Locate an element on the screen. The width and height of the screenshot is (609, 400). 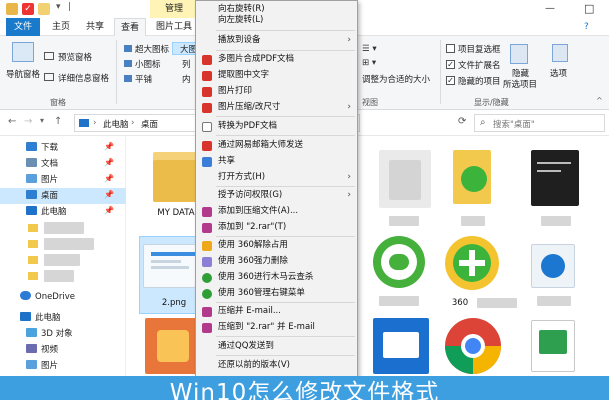
menu-item-rotate-left: 向左旋转(L) is located at coordinates (276, 20).